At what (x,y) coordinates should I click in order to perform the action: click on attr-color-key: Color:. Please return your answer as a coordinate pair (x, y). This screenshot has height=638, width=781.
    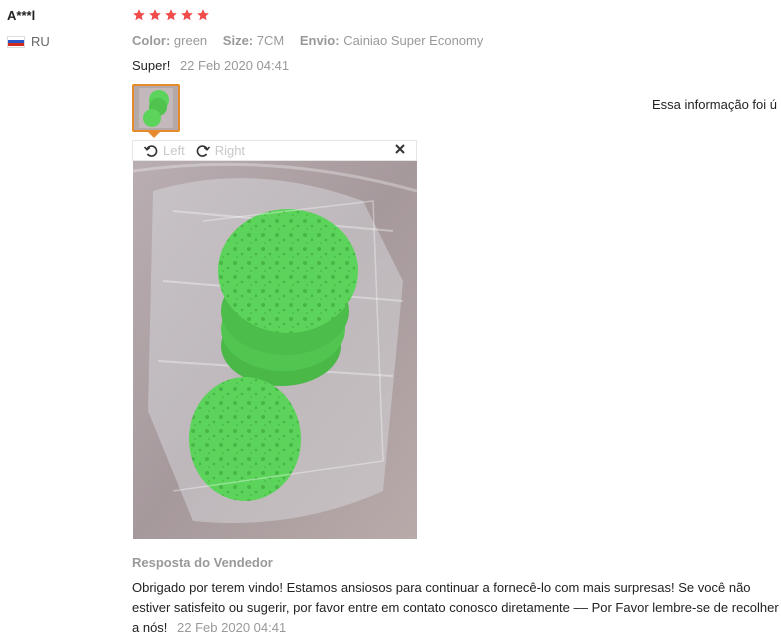
    Looking at the image, I should click on (151, 40).